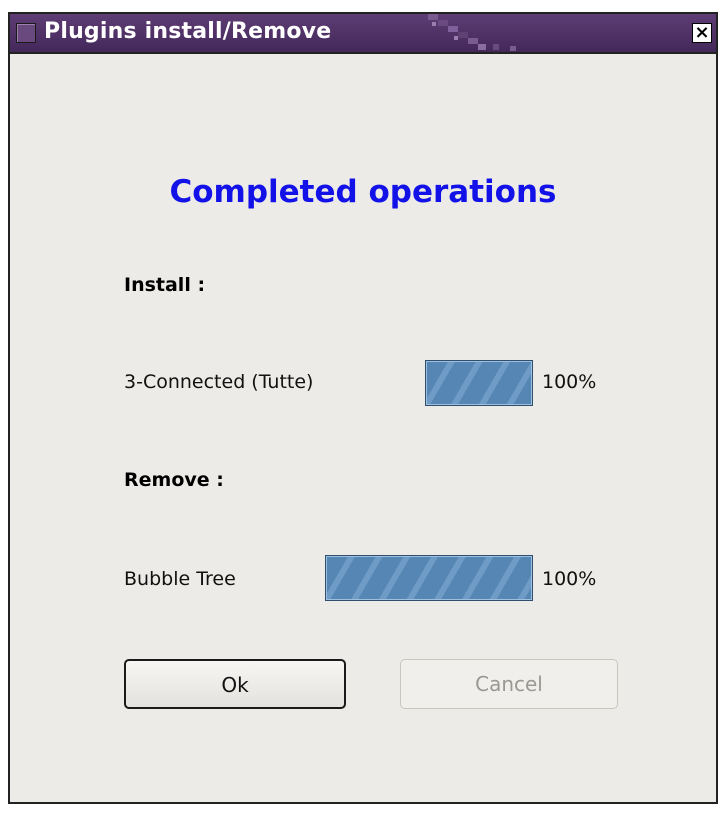  I want to click on title-bar: Plugins install/Remove ×, so click(363, 34).